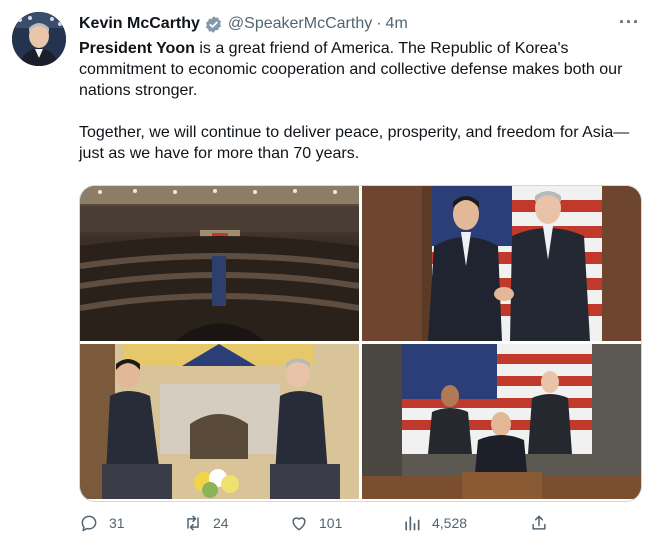 The image size is (658, 547). I want to click on reply-button: 31, so click(102, 523).